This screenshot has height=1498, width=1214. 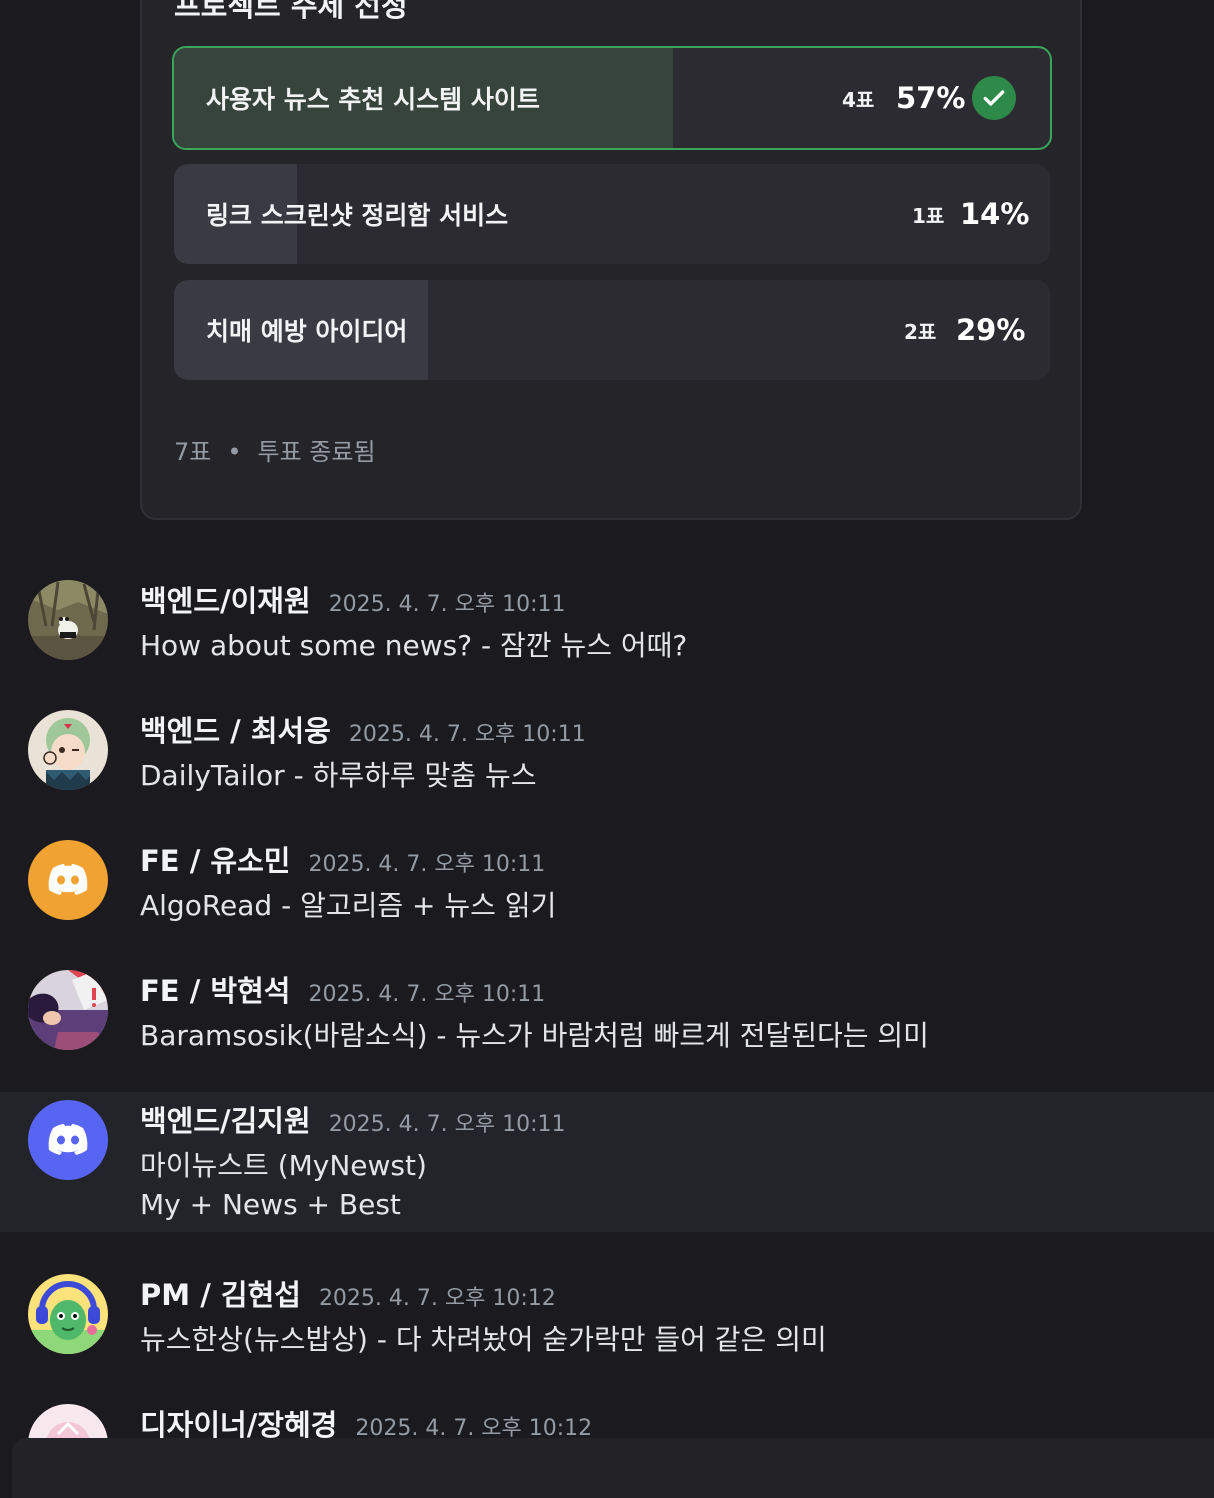 I want to click on message-header: FE / 유소민 2025. 4. 7. 오후 10:11, so click(x=342, y=859).